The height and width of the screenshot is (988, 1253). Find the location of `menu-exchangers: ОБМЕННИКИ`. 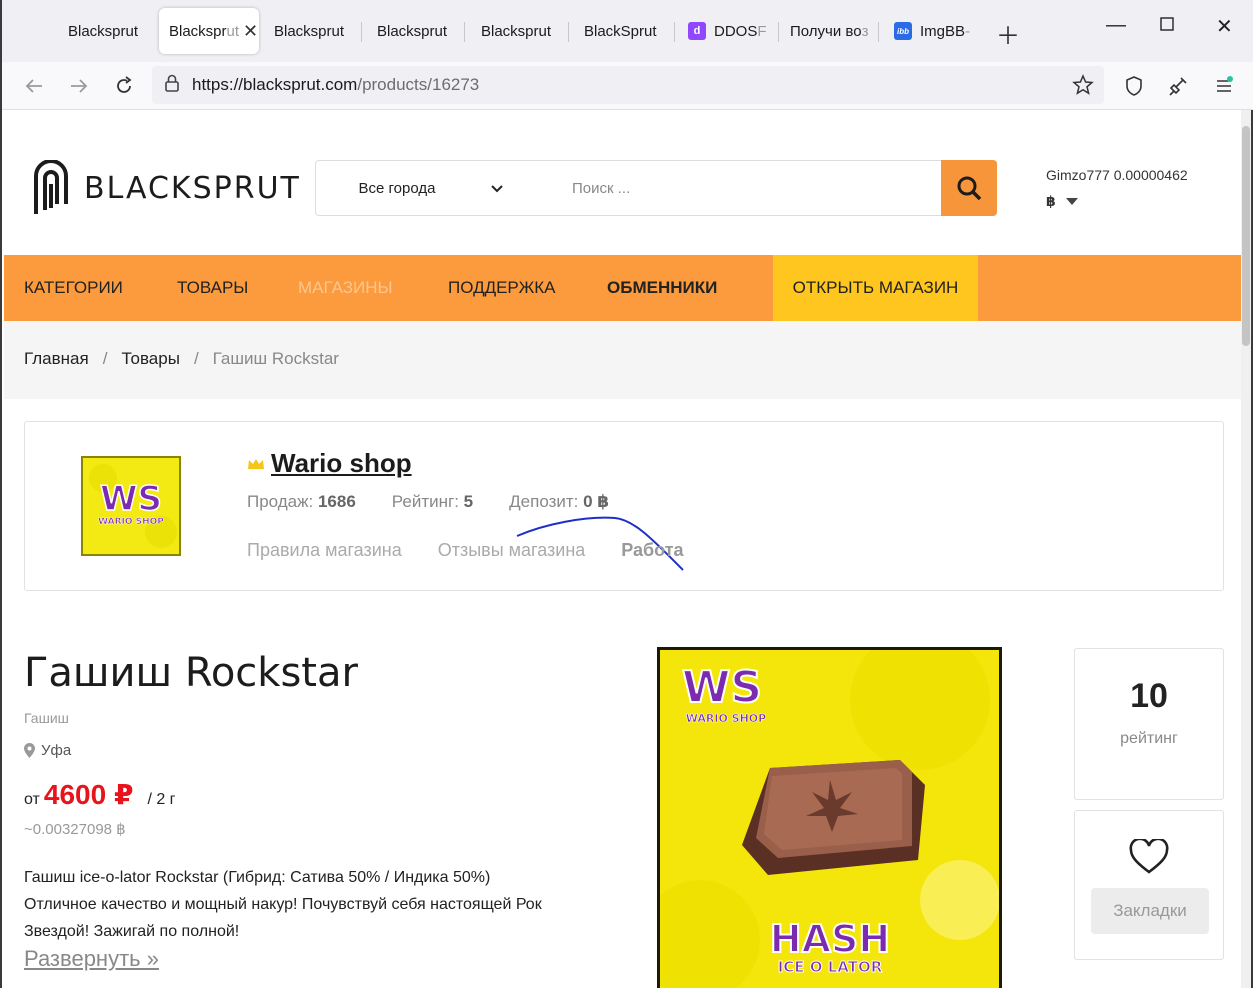

menu-exchangers: ОБМЕННИКИ is located at coordinates (662, 288).